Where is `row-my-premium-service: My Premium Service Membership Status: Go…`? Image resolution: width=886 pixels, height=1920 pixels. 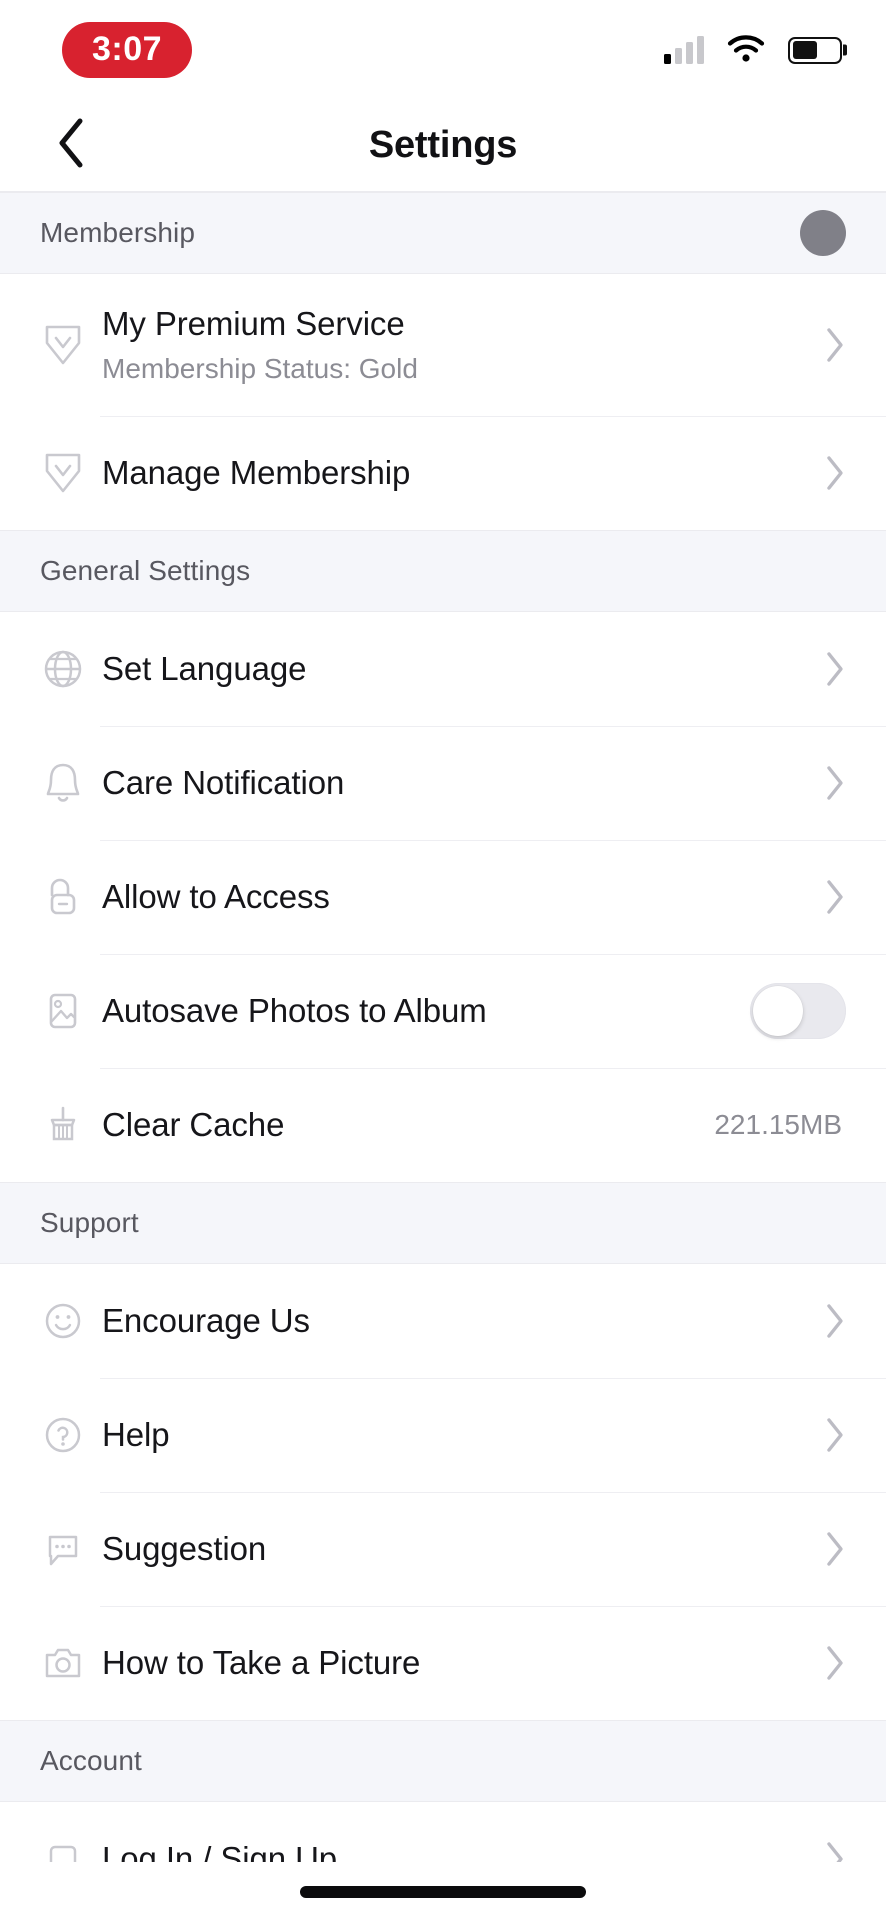 row-my-premium-service: My Premium Service Membership Status: Go… is located at coordinates (443, 345).